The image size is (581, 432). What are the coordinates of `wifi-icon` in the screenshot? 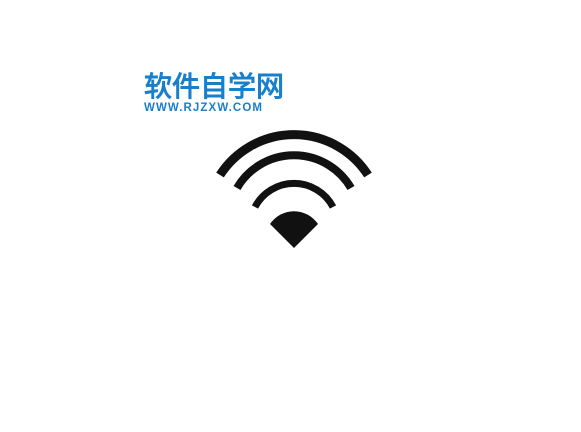 It's located at (294, 189).